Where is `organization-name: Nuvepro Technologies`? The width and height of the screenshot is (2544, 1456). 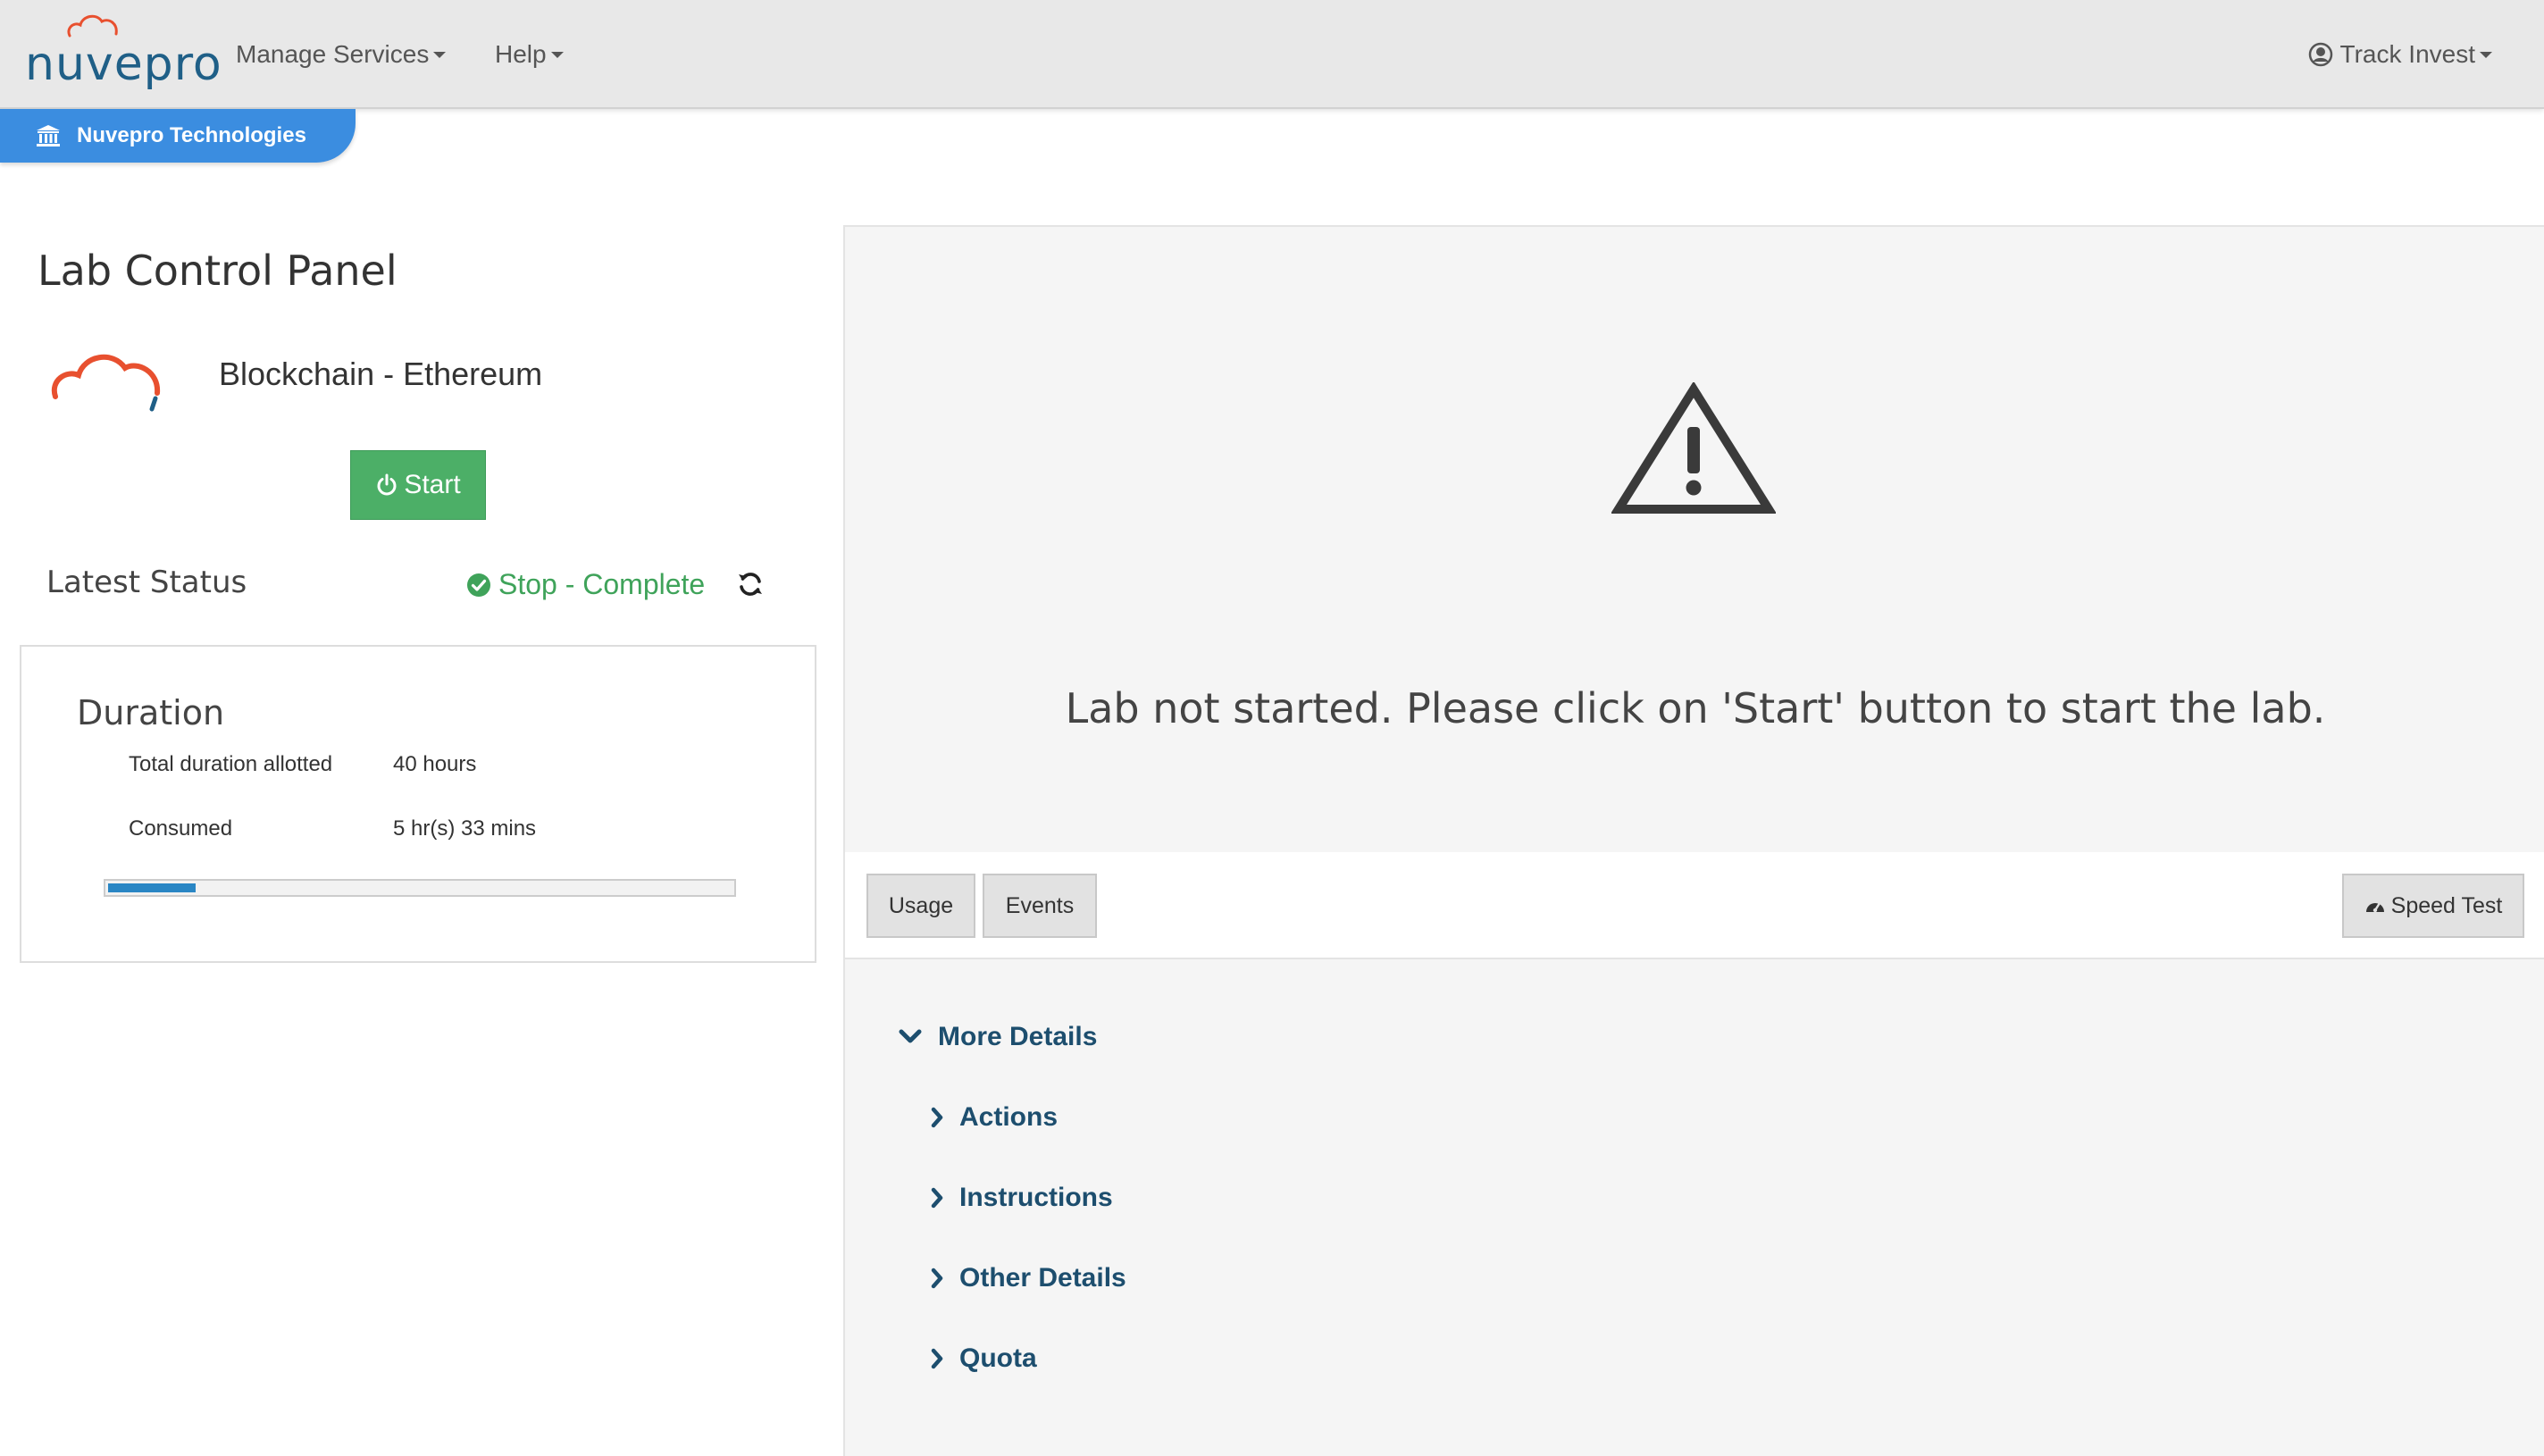 organization-name: Nuvepro Technologies is located at coordinates (191, 135).